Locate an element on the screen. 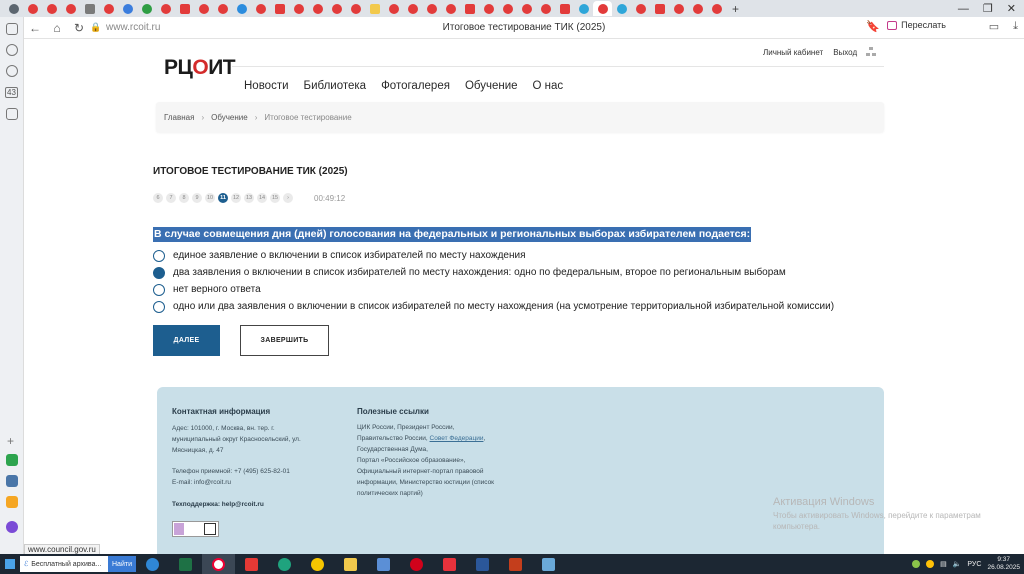  useful-link-4: Портал «Российское образование», is located at coordinates (411, 460).